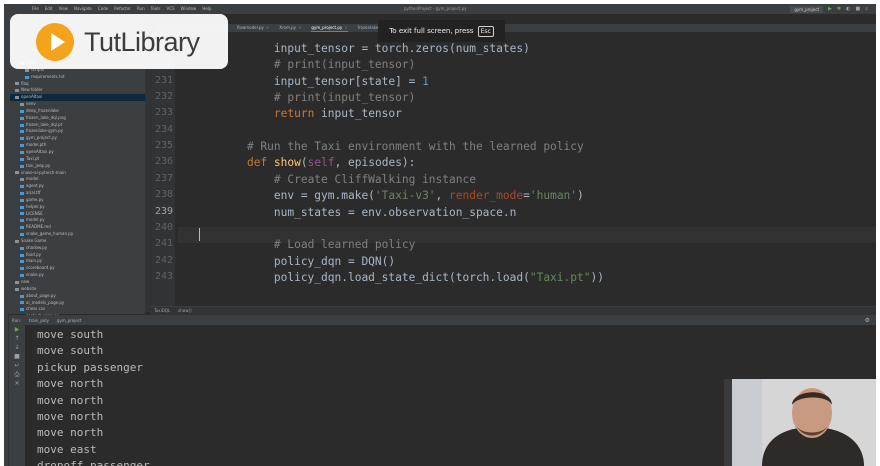 Image resolution: width=880 pixels, height=466 pixels. I want to click on project-tree-item: food.py, so click(77, 255).